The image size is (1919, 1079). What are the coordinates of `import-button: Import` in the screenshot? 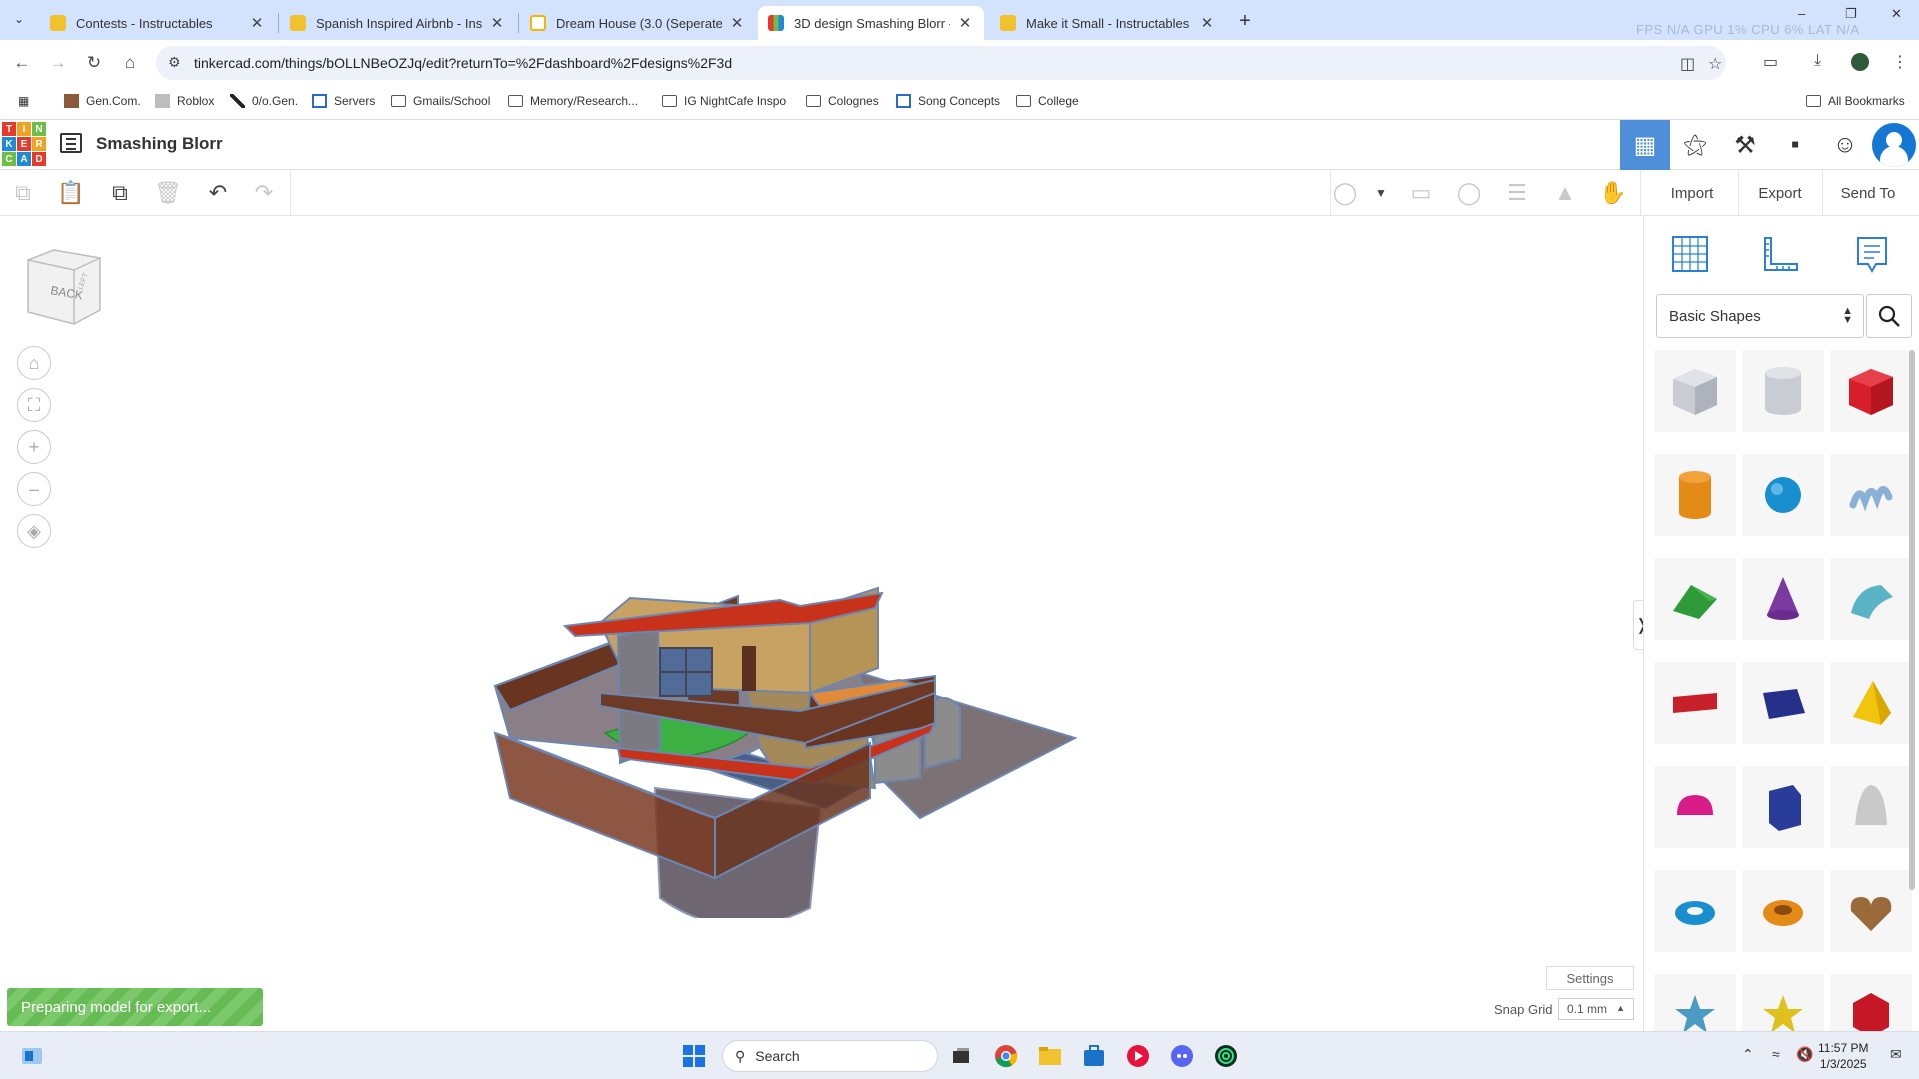 It's located at (1692, 193).